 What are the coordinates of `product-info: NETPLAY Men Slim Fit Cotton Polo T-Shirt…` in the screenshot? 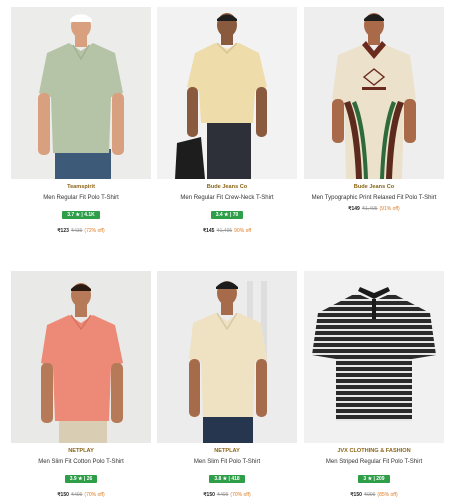 It's located at (81, 473).